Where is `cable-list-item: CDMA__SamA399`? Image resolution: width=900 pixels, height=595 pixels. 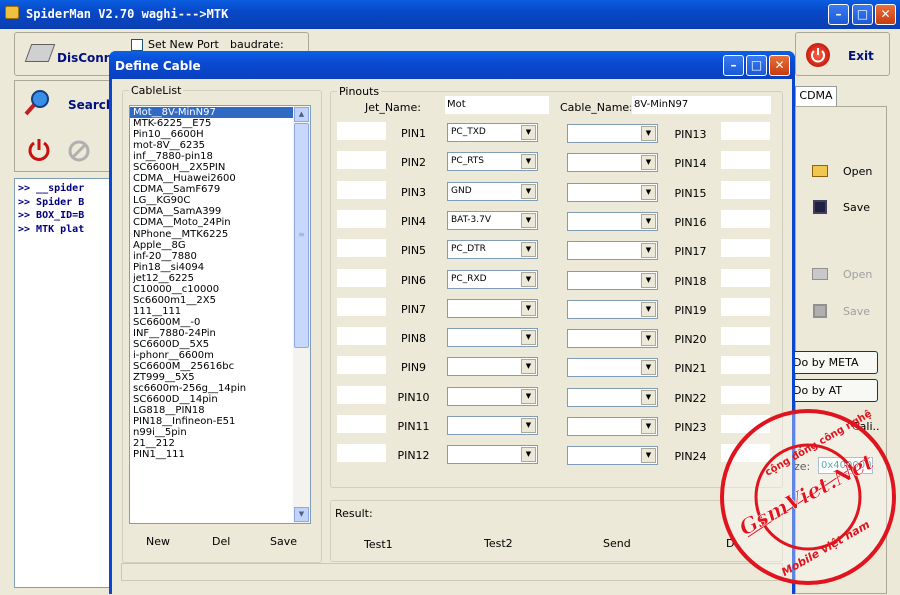 cable-list-item: CDMA__SamA399 is located at coordinates (212, 211).